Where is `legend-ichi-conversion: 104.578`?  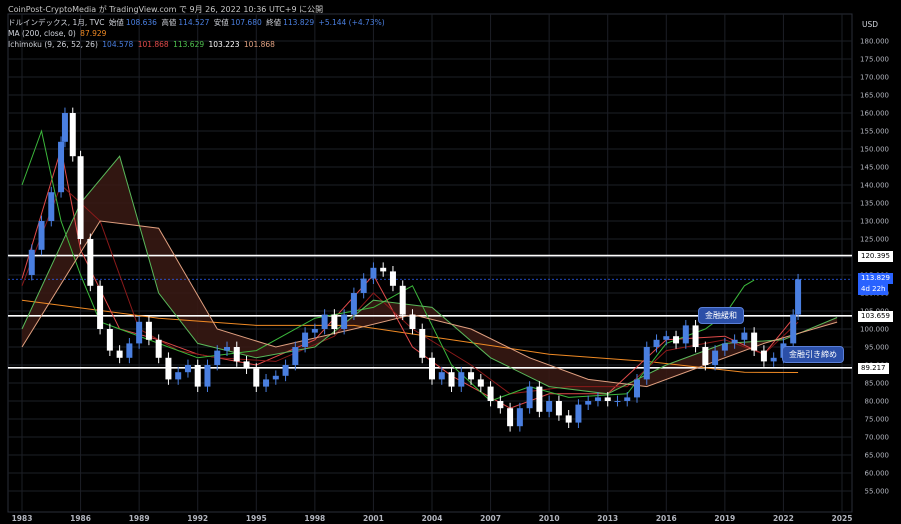
legend-ichi-conversion: 104.578 is located at coordinates (118, 44).